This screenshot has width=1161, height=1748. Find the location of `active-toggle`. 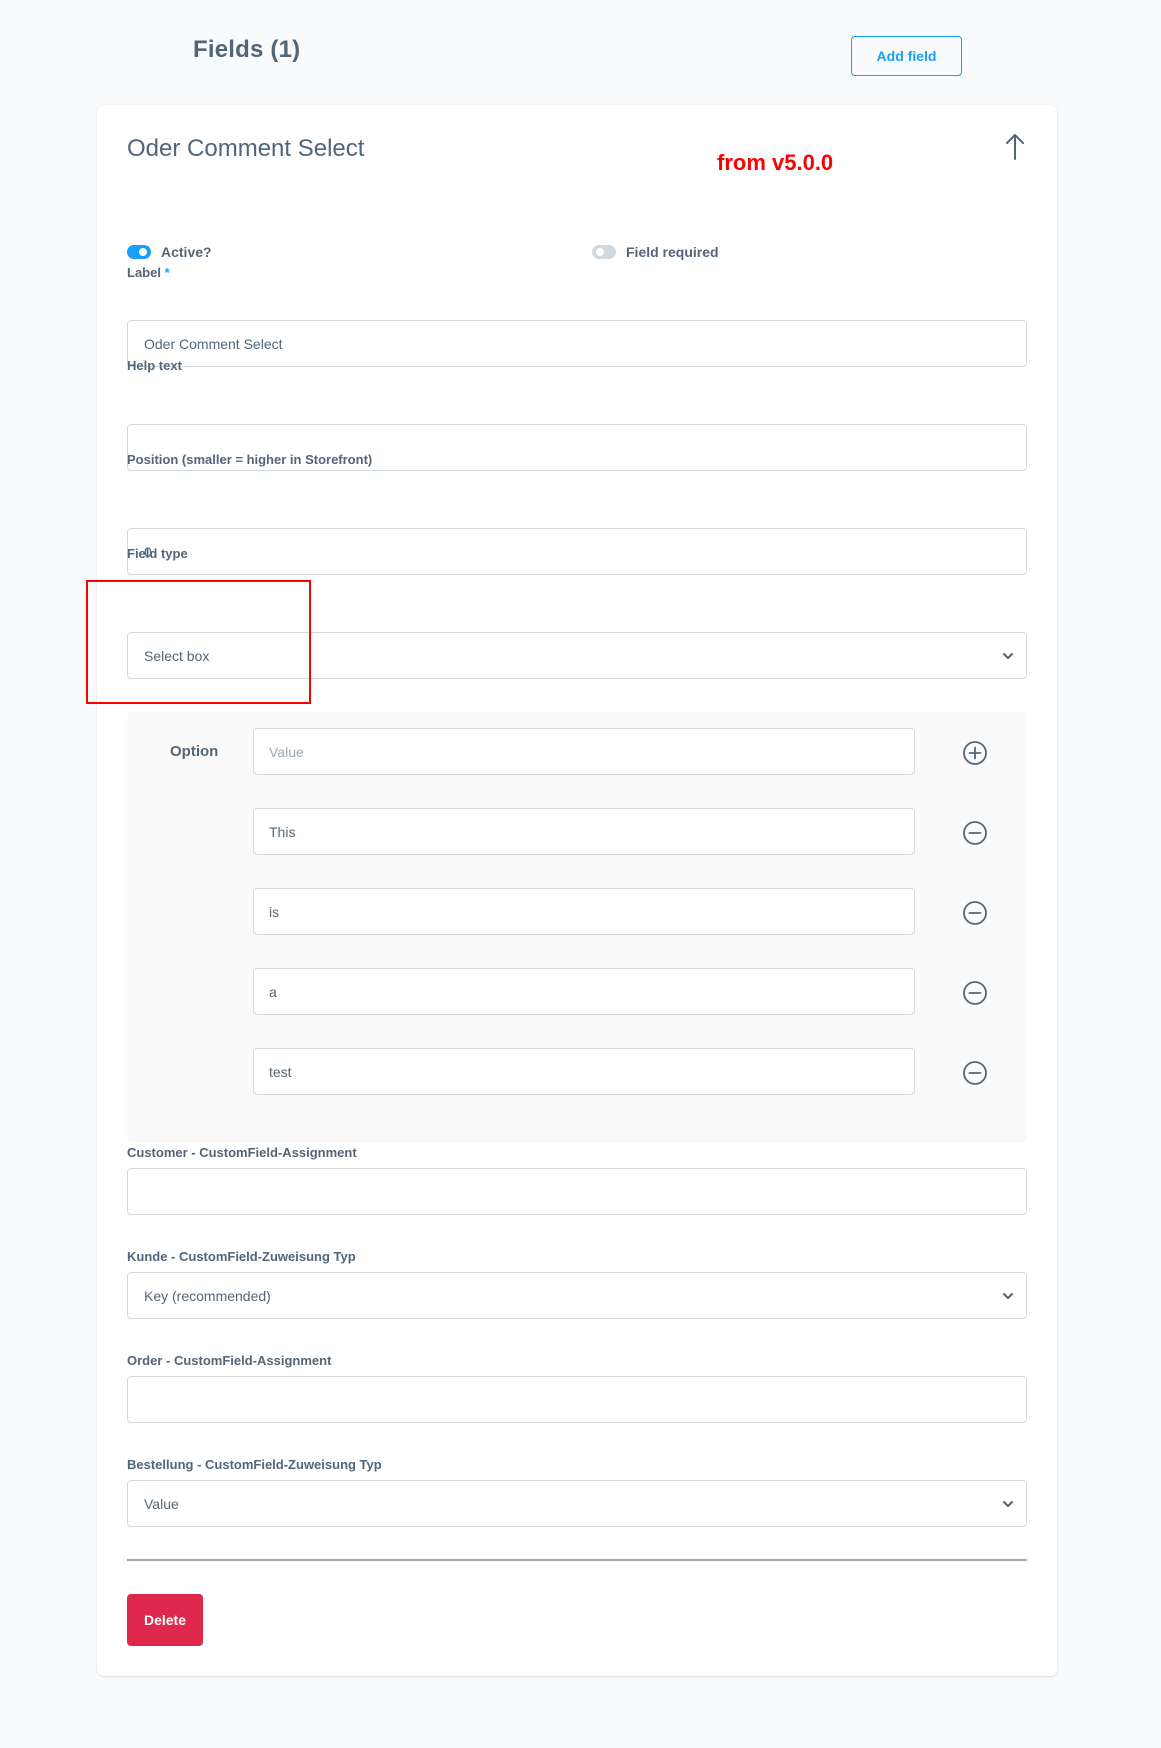

active-toggle is located at coordinates (139, 252).